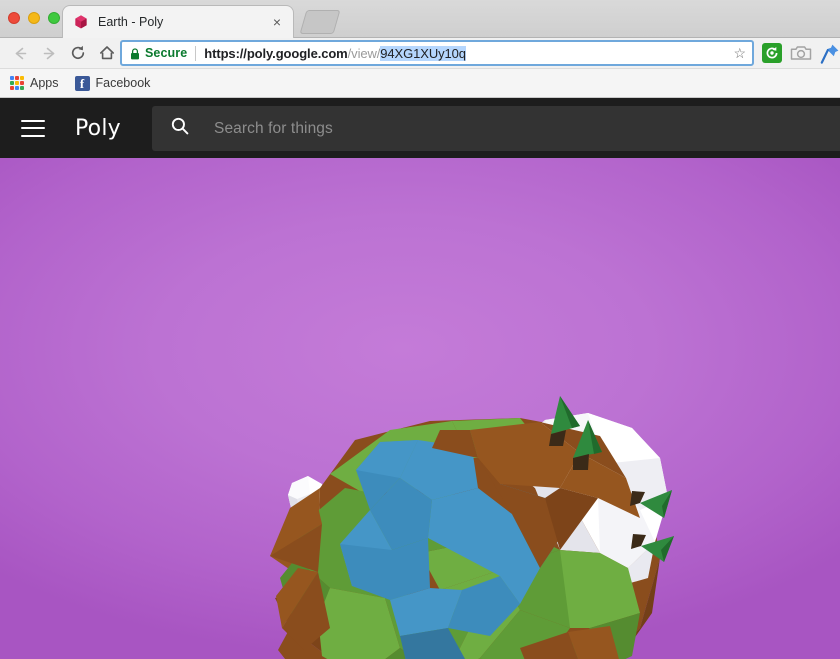 This screenshot has width=840, height=659. Describe the element at coordinates (107, 53) in the screenshot. I see `home-button` at that location.